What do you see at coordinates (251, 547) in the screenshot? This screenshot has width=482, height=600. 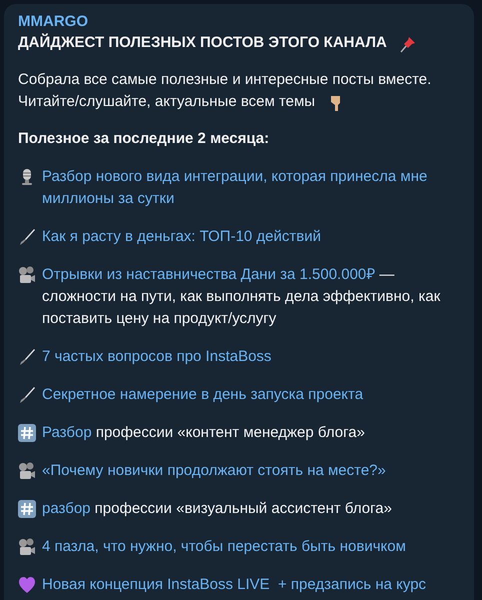 I see `post-link: 4 пазла, что нужно, чтобы перестать быть новичком` at bounding box center [251, 547].